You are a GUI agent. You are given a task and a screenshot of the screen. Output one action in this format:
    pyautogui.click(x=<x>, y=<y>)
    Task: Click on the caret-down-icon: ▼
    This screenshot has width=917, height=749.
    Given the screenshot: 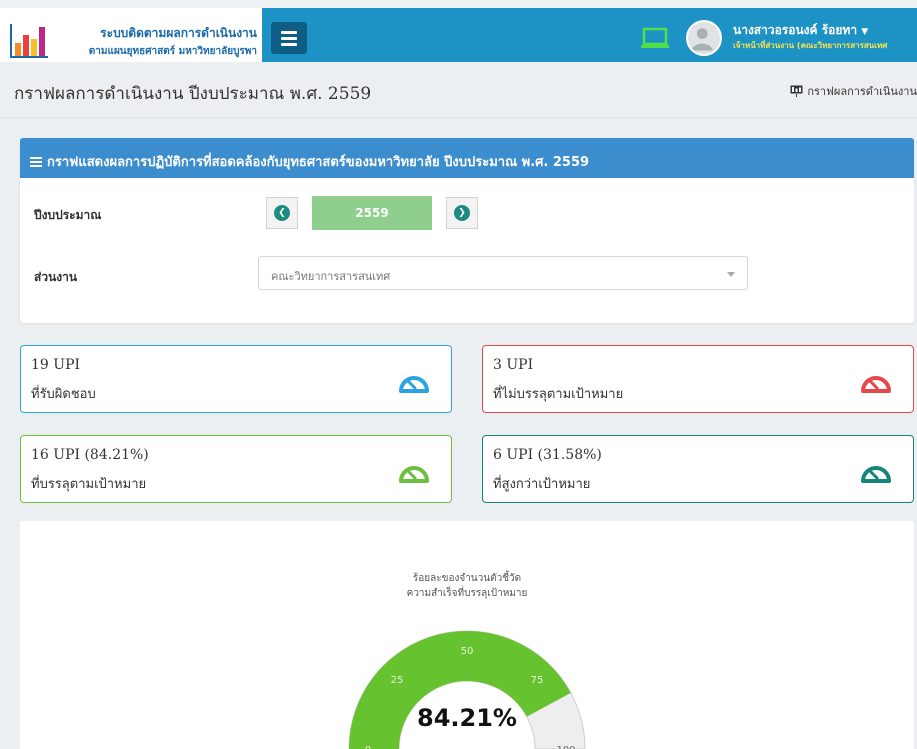 What is the action you would take?
    pyautogui.click(x=865, y=32)
    